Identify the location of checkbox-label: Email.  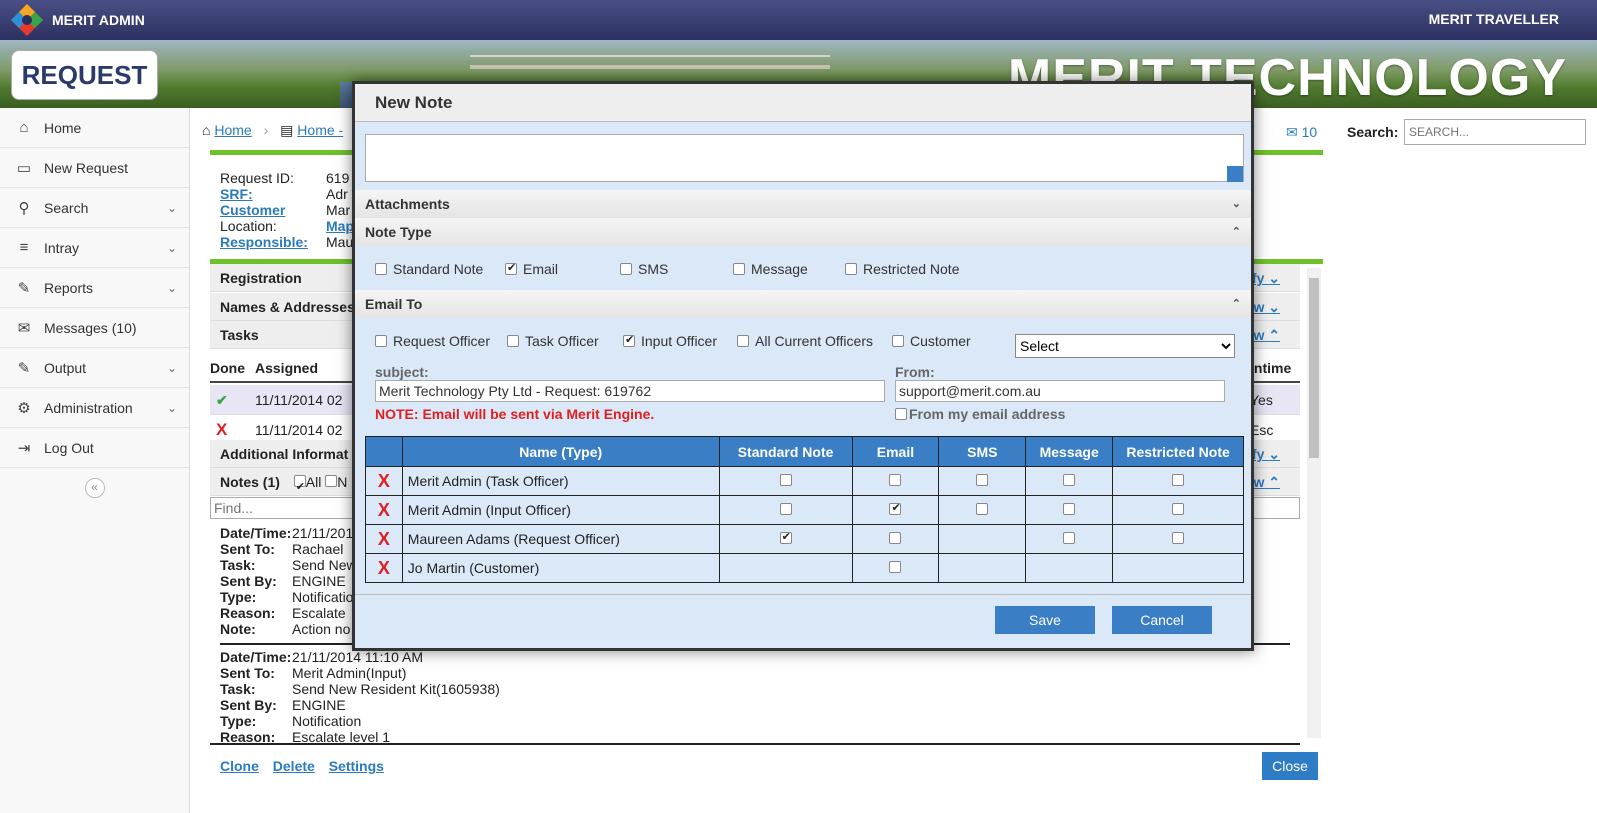
(541, 269).